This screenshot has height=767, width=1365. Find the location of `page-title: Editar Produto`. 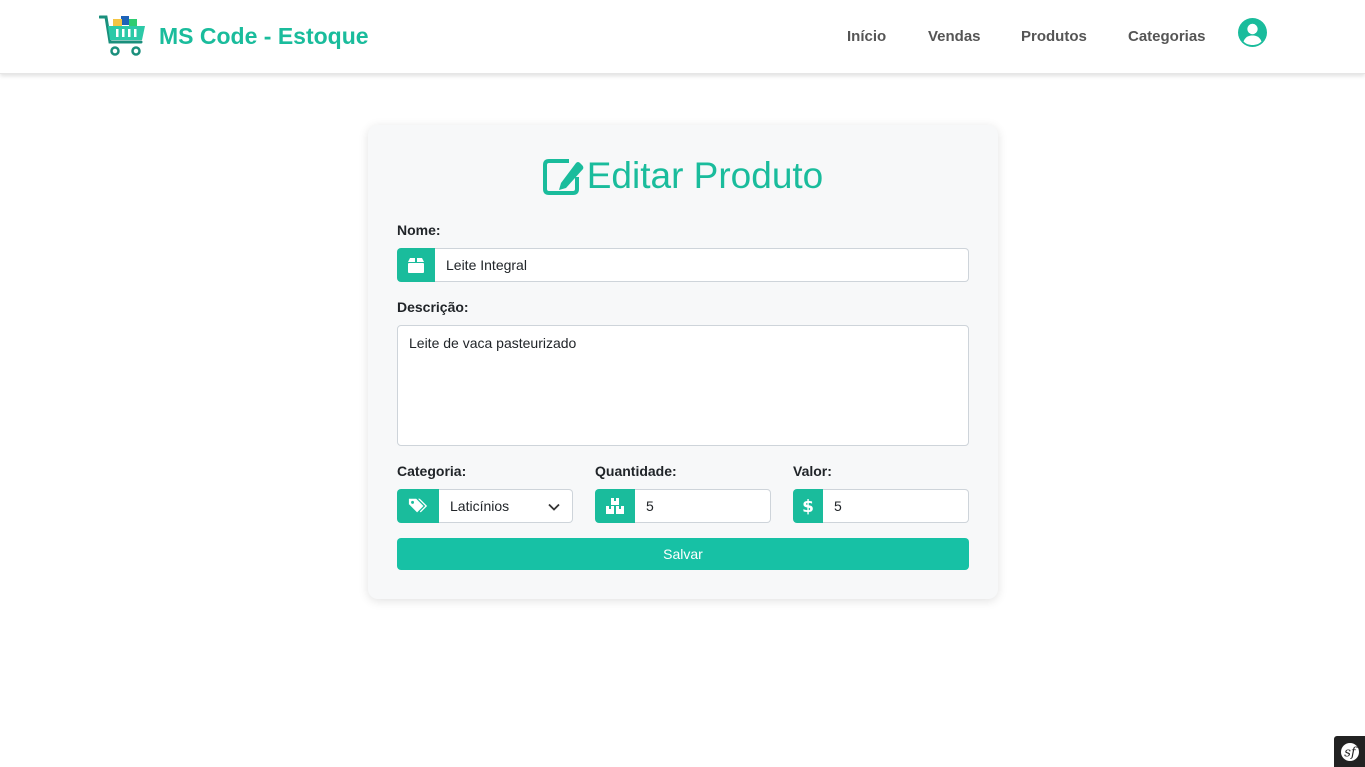

page-title: Editar Produto is located at coordinates (683, 176).